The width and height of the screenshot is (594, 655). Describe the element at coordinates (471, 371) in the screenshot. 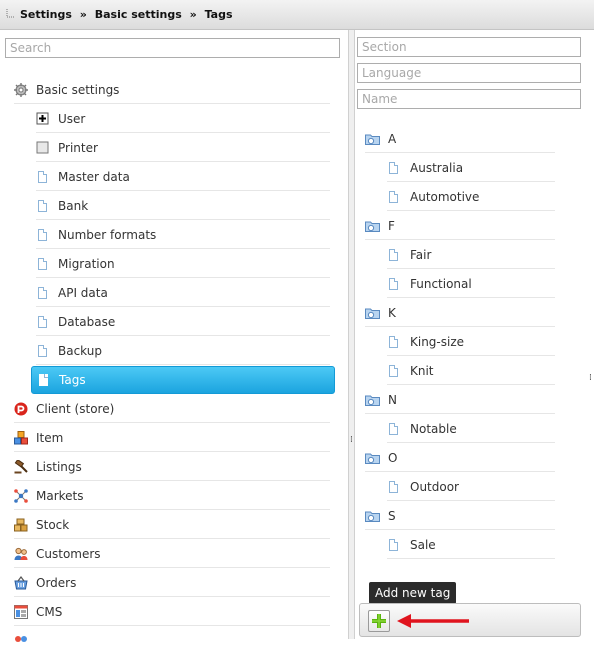

I see `tag-item-knit: Knit` at that location.